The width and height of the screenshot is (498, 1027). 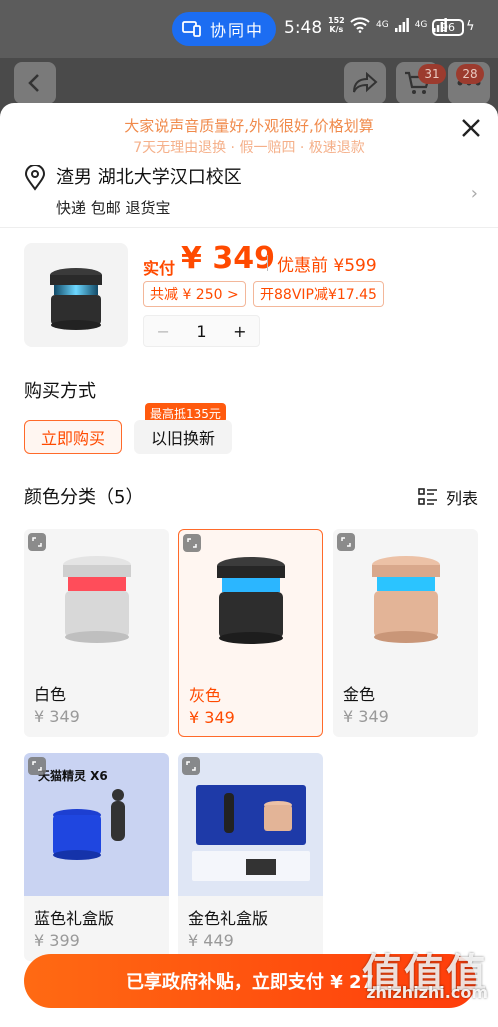 What do you see at coordinates (76, 299) in the screenshot?
I see `speaker-image-icon` at bounding box center [76, 299].